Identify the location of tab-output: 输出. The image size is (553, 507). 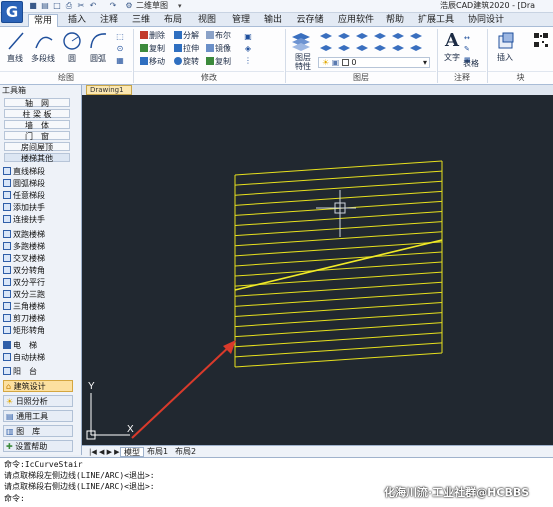
(273, 20).